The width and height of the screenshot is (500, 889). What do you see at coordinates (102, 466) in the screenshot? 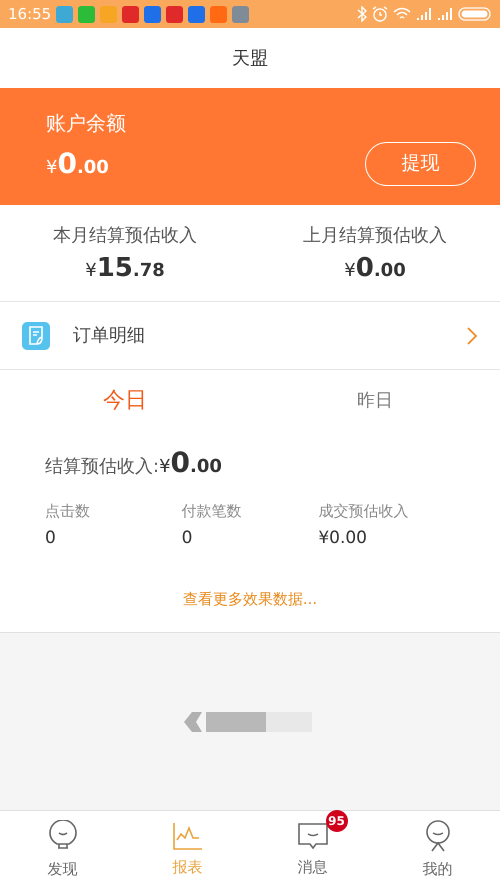
I see `settled-label: 结算预估收入:` at bounding box center [102, 466].